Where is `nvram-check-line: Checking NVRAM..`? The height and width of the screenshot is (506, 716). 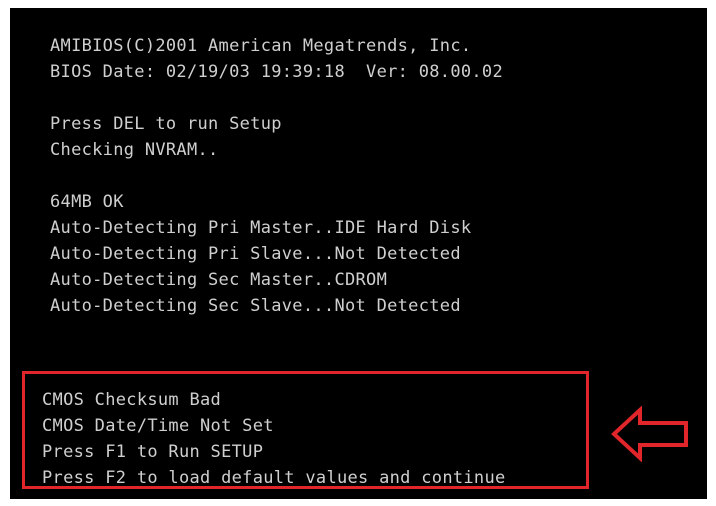 nvram-check-line: Checking NVRAM.. is located at coordinates (134, 150).